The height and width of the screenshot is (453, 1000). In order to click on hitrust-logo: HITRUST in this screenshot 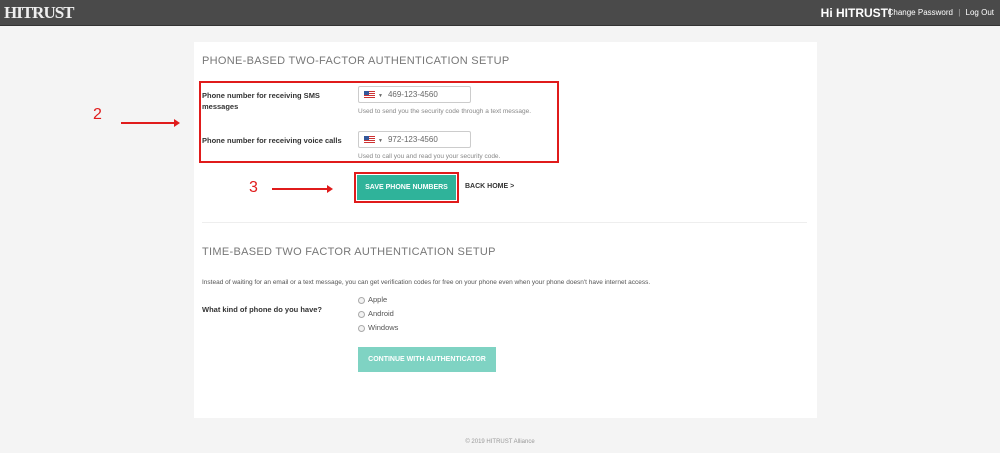, I will do `click(39, 13)`.